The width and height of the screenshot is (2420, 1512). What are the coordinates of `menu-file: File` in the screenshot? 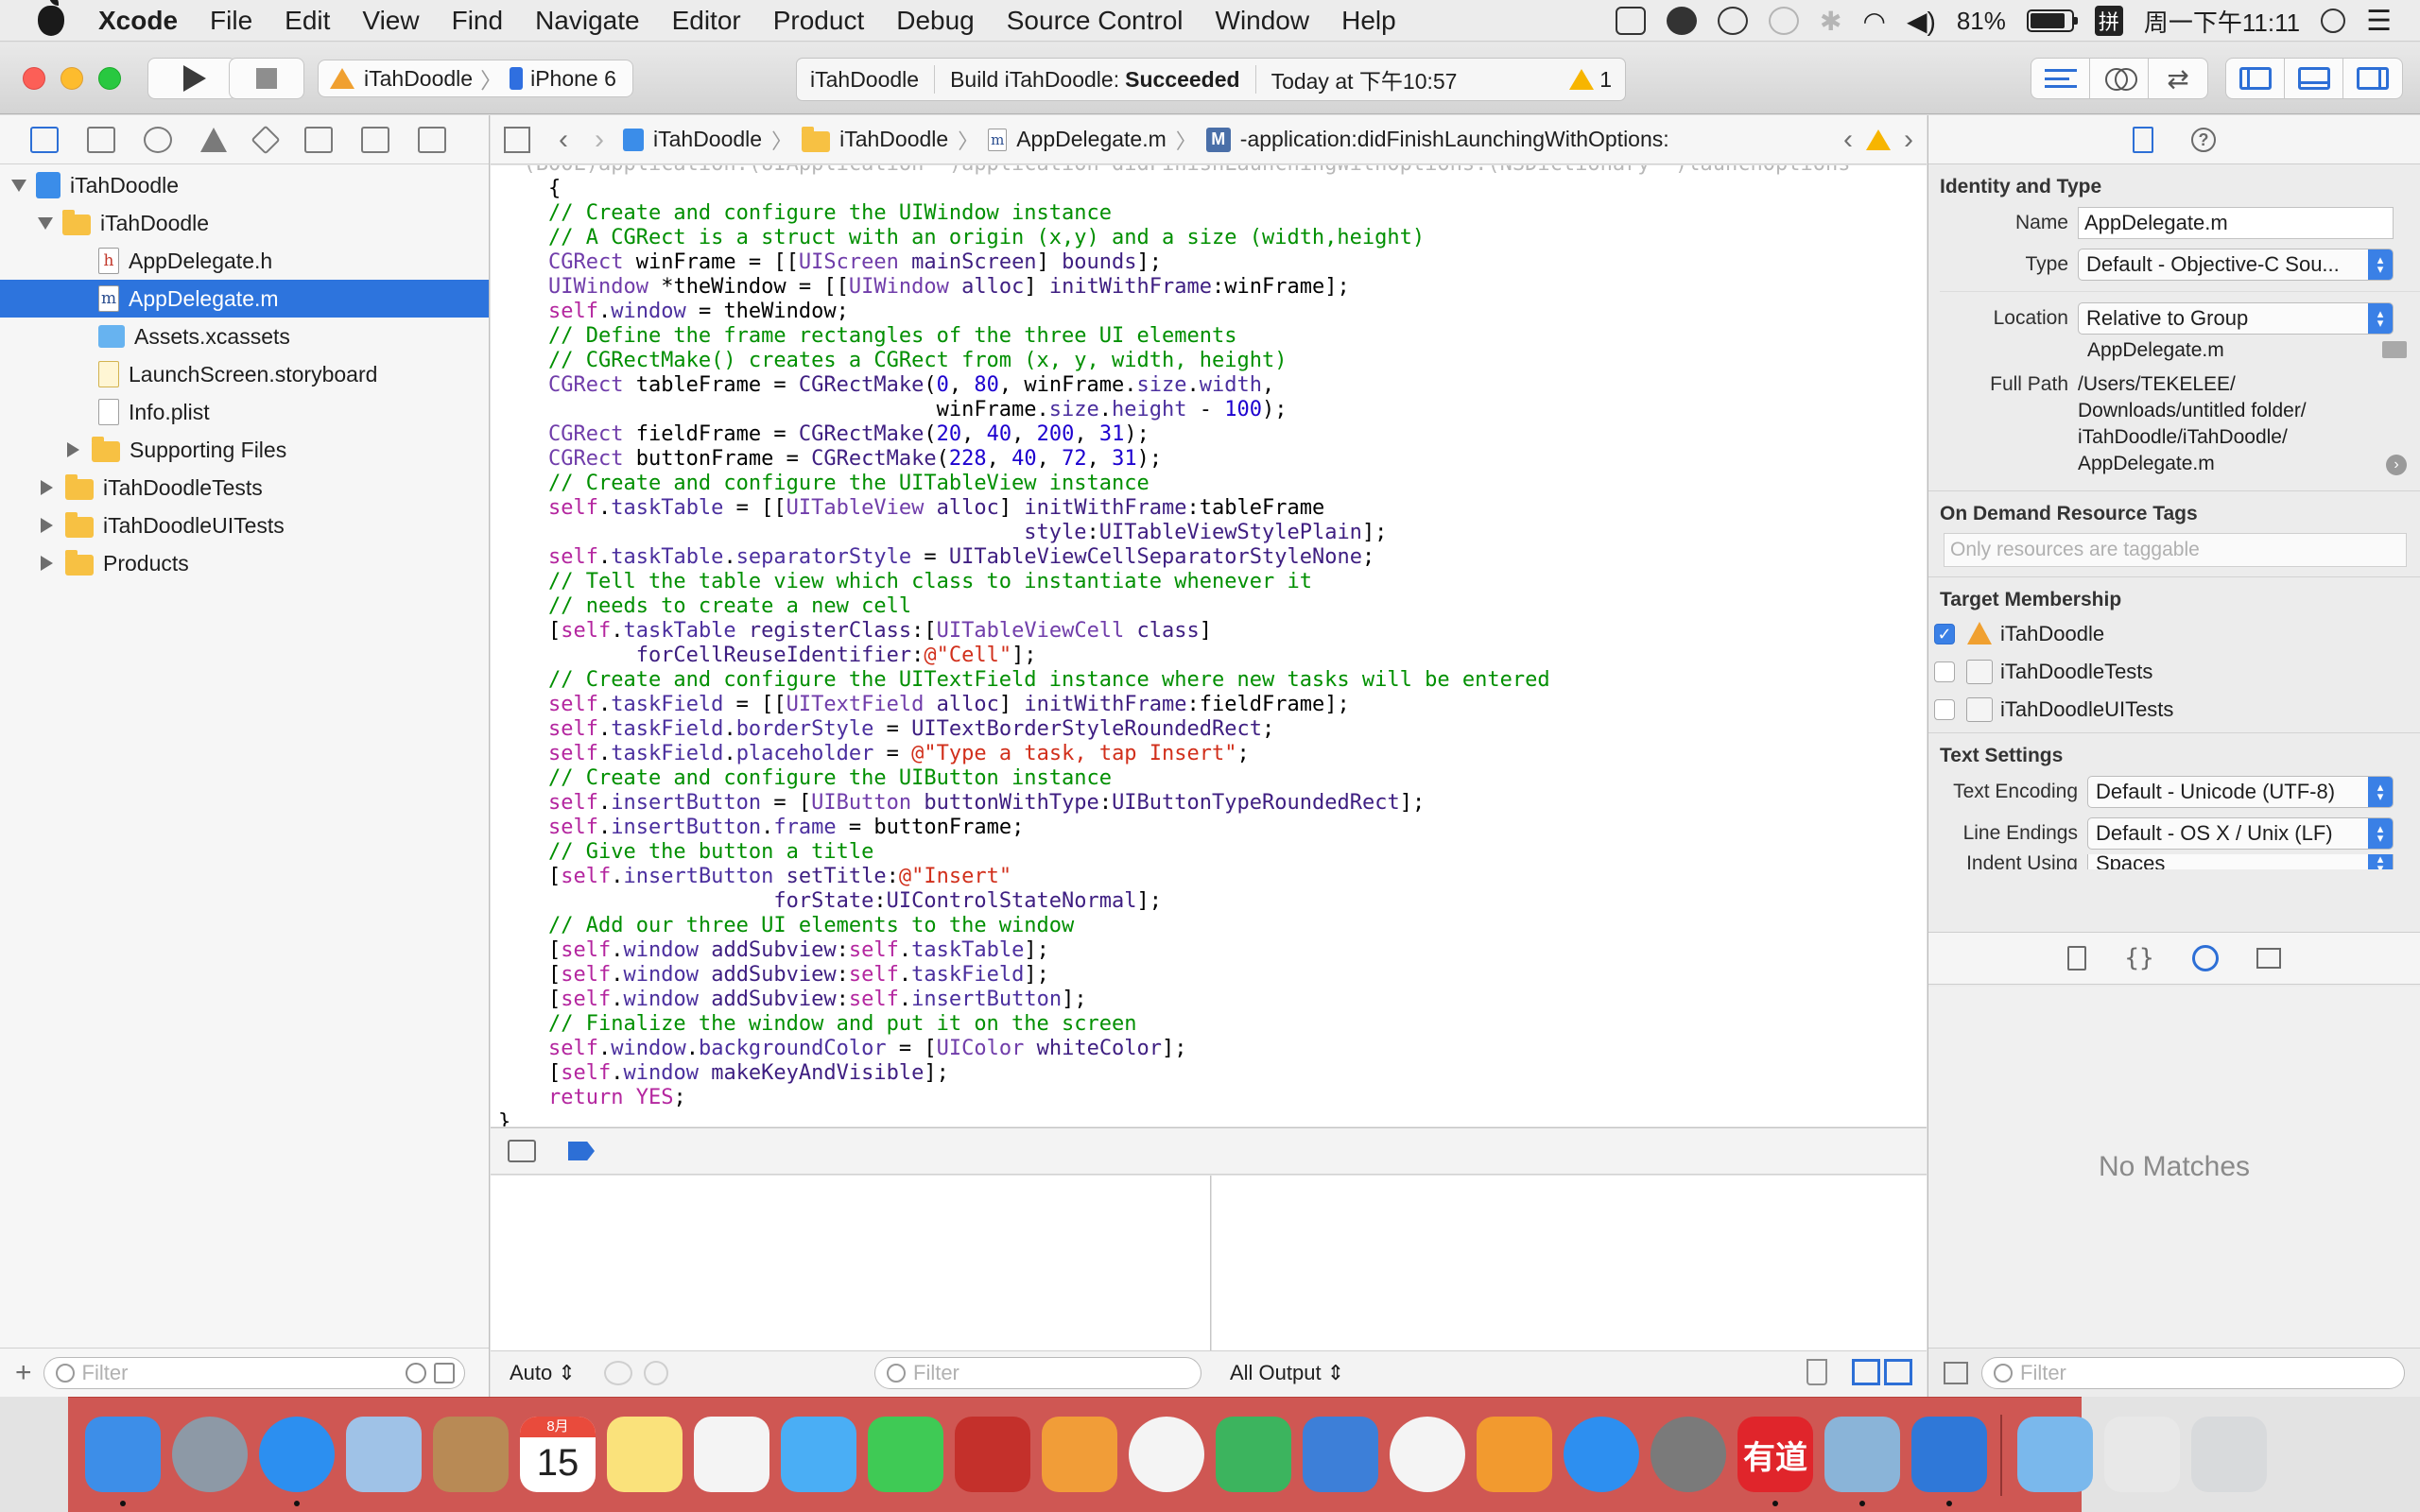 It's located at (231, 21).